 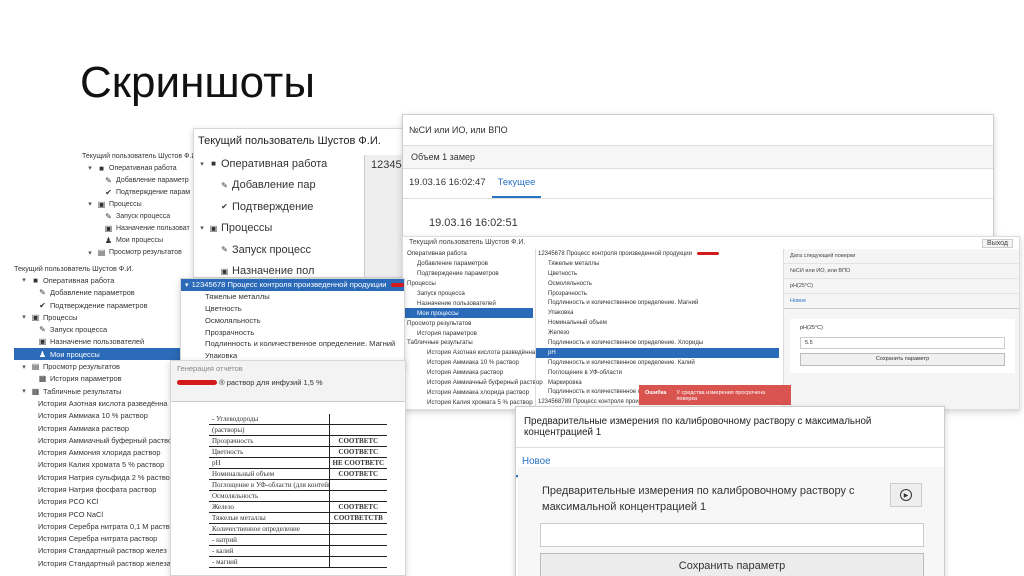 What do you see at coordinates (468, 363) in the screenshot?
I see `tree-item: История Аммиака 10 % раствор` at bounding box center [468, 363].